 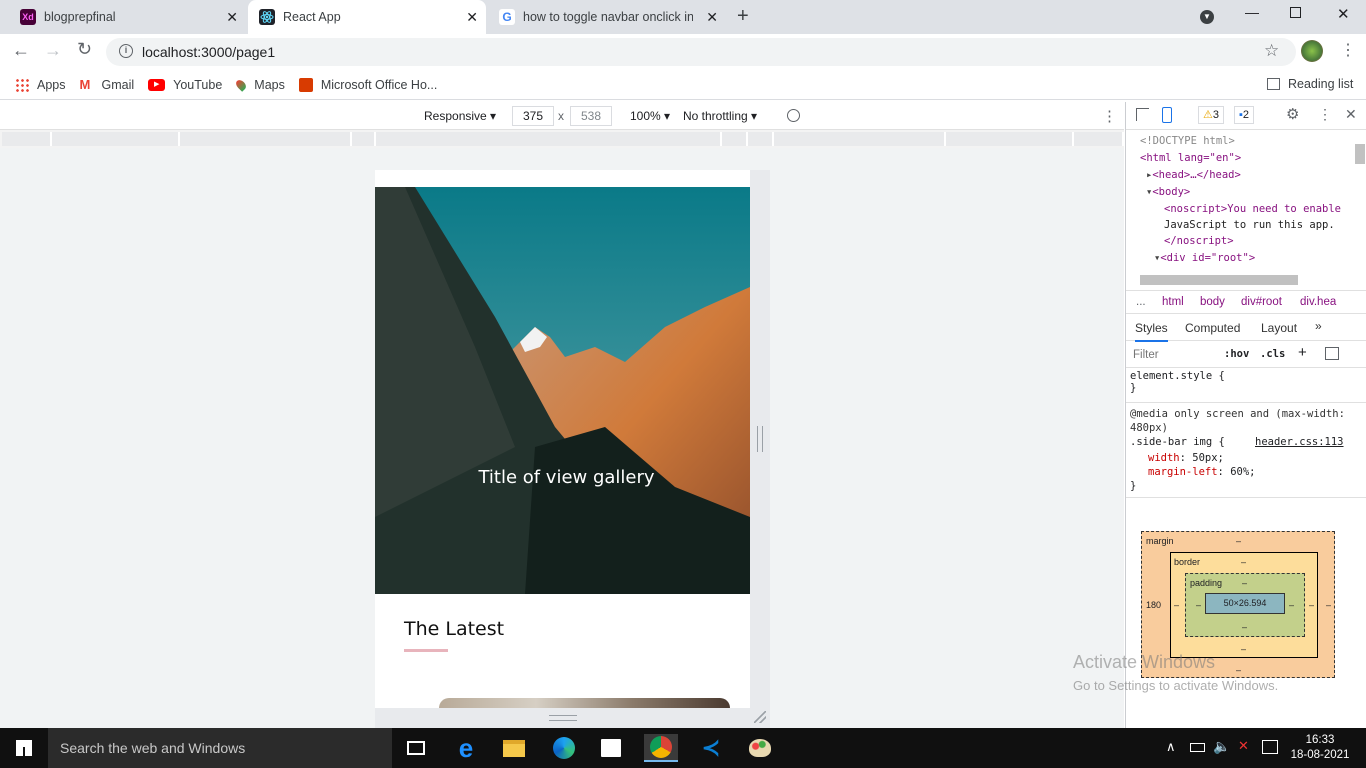 What do you see at coordinates (760, 717) in the screenshot?
I see `resize-corner-handle` at bounding box center [760, 717].